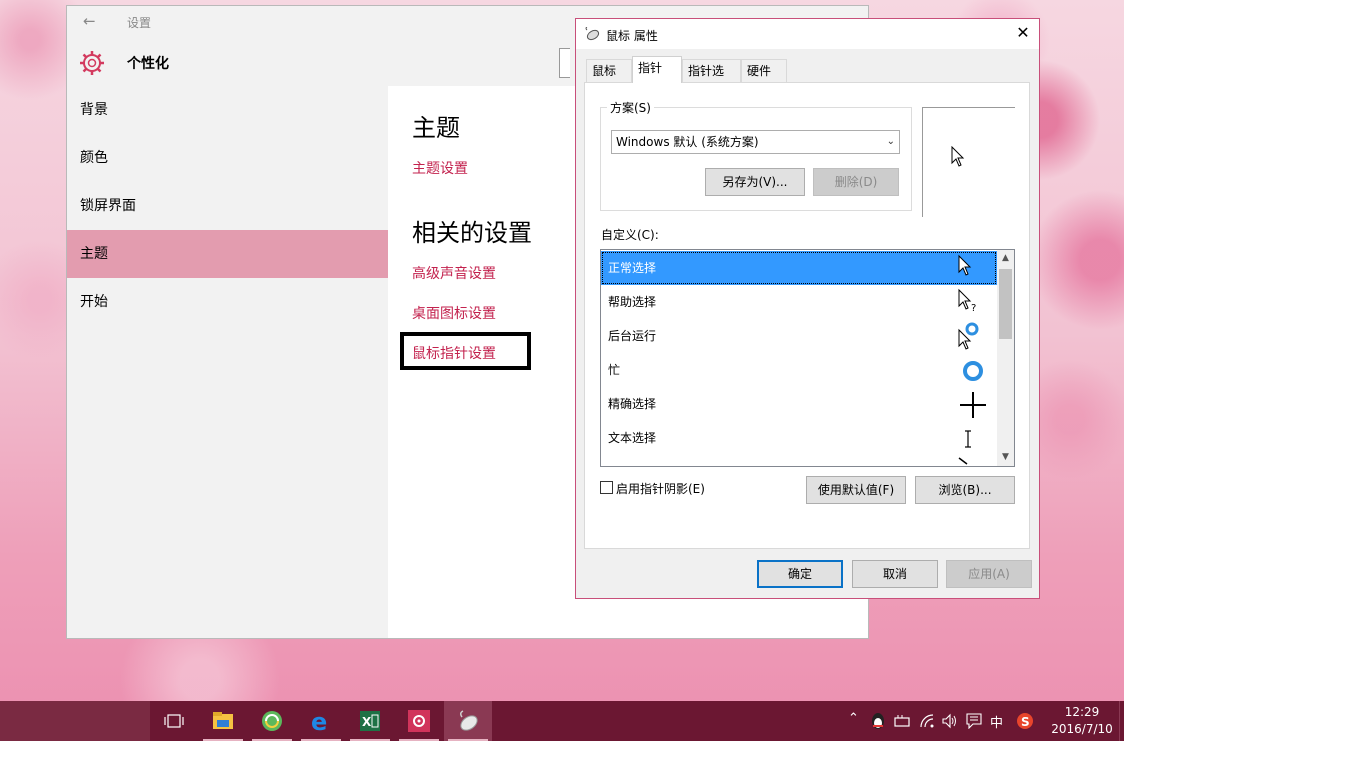  I want to click on advanced-sound-settings-link: 高级声音设置, so click(454, 273).